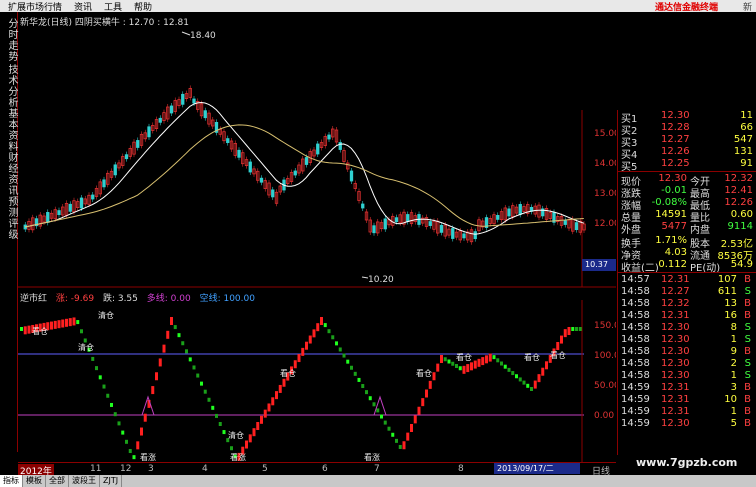 Image resolution: width=756 pixels, height=487 pixels. What do you see at coordinates (688, 328) in the screenshot?
I see `tick-row: 14:58 12.30 8 S` at bounding box center [688, 328].